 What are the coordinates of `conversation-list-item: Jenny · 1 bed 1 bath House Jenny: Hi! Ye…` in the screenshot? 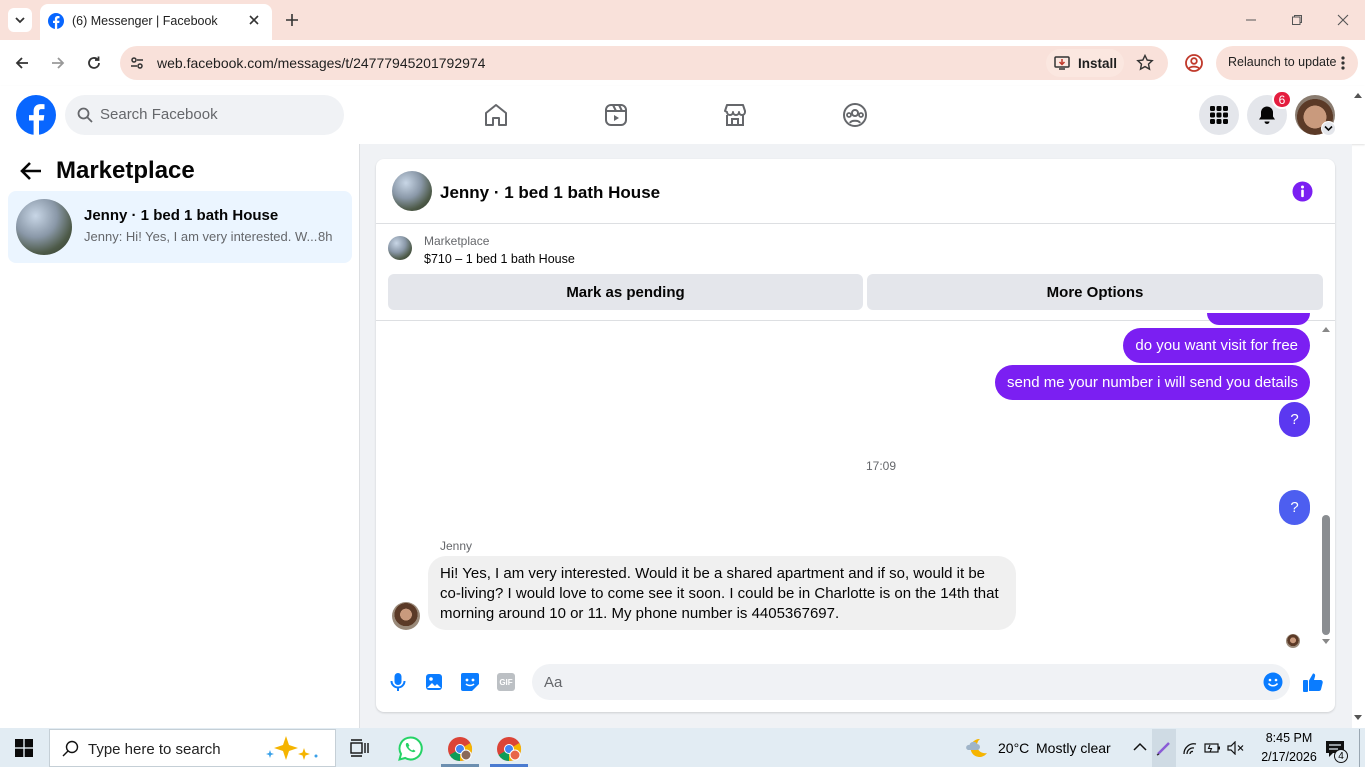 It's located at (180, 227).